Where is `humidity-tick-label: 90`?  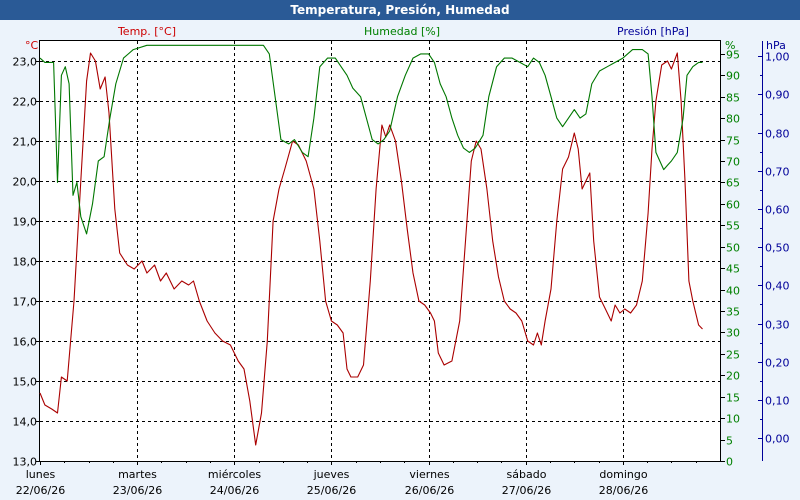
humidity-tick-label: 90 is located at coordinates (733, 76).